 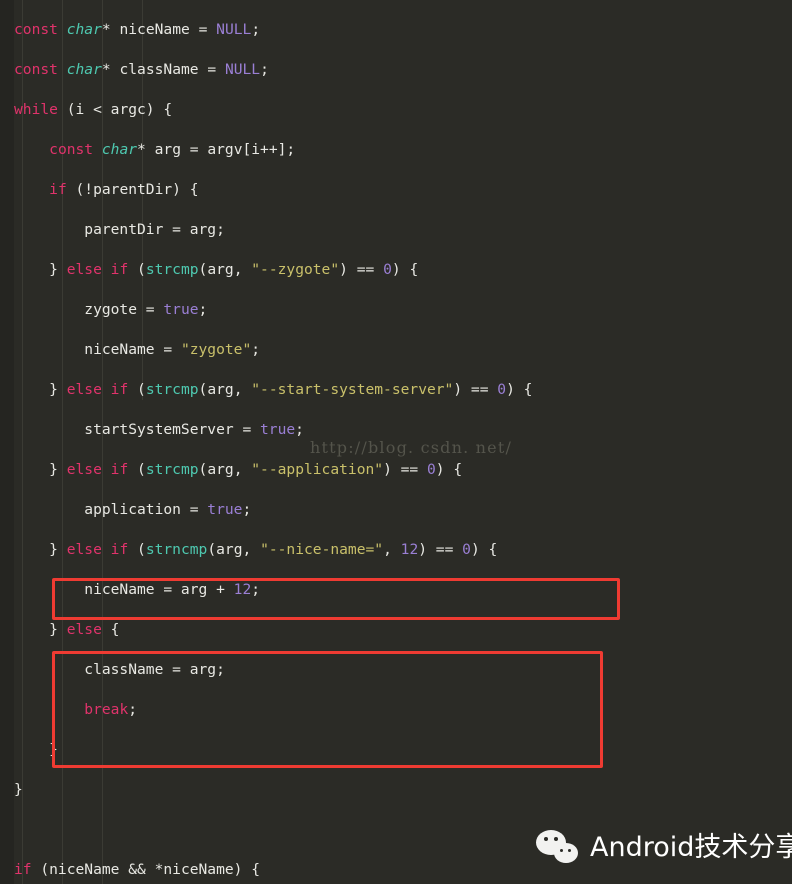 I want to click on code-line: startSystemServer = true;, so click(x=159, y=429).